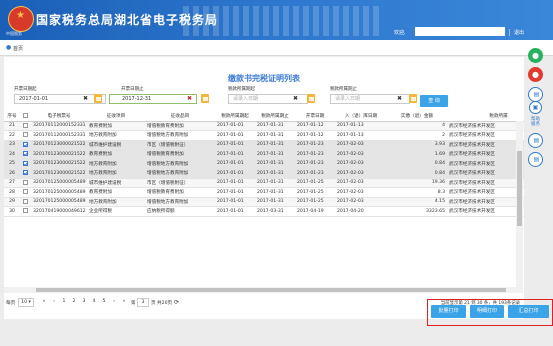 The width and height of the screenshot is (553, 346). I want to click on clear-start-date-icon: ✖, so click(85, 99).